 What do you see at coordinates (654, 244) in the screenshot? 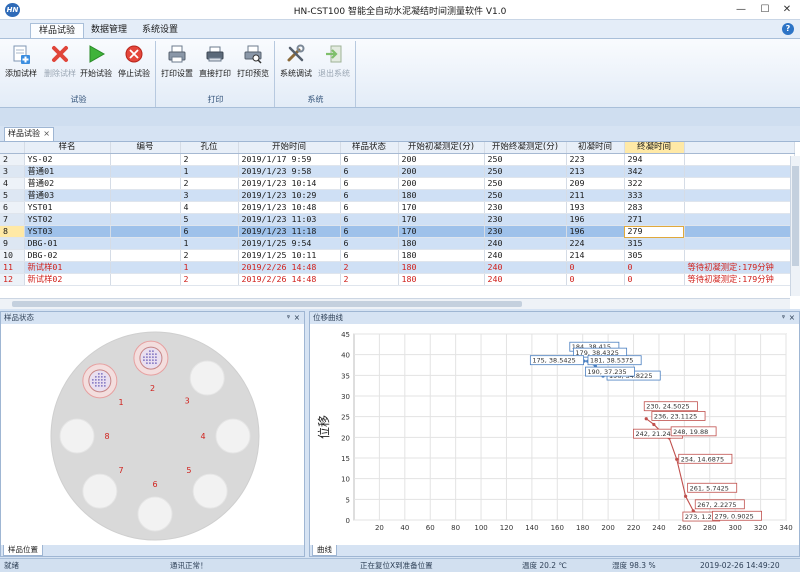
I see `table-cell: 315` at bounding box center [654, 244].